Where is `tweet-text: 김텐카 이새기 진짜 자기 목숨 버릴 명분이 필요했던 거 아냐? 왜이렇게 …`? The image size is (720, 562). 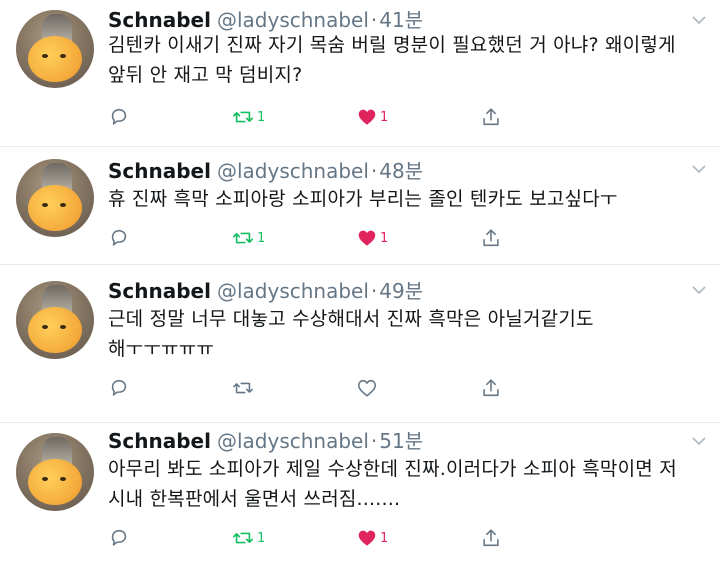 tweet-text: 김텐카 이새기 진짜 자기 목숨 버릴 명분이 필요했던 거 아냐? 왜이렇게 … is located at coordinates (406, 60).